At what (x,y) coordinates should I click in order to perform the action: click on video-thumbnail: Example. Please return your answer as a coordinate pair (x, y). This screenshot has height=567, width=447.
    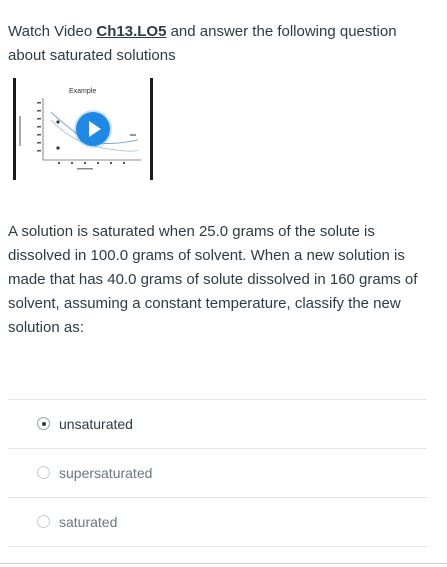
    Looking at the image, I should click on (83, 129).